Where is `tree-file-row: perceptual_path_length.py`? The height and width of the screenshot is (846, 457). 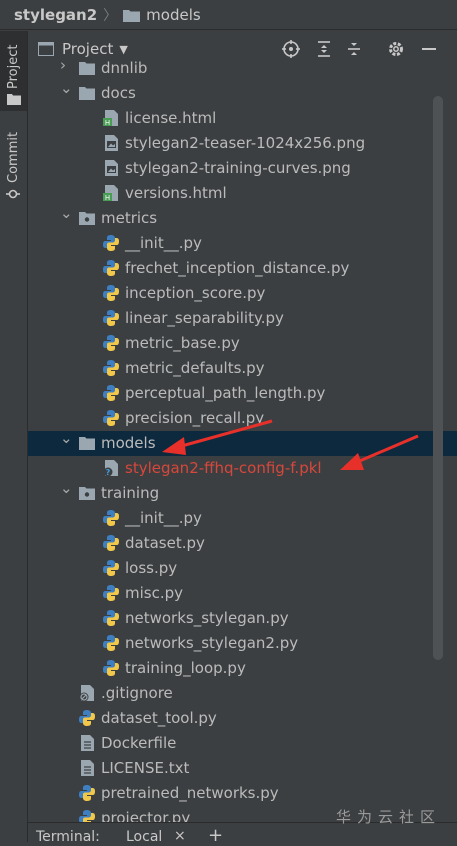 tree-file-row: perceptual_path_length.py is located at coordinates (242, 393).